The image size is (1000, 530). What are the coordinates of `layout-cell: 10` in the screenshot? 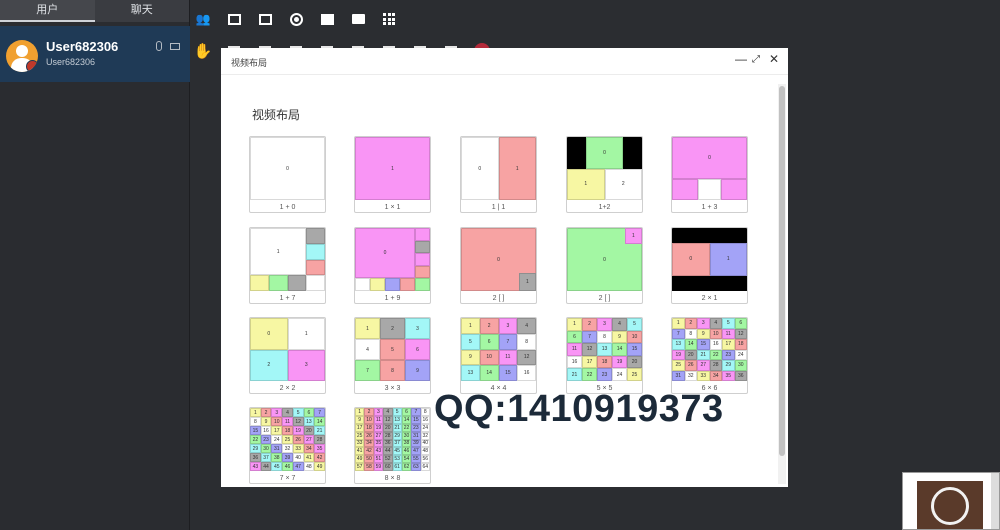 It's located at (489, 357).